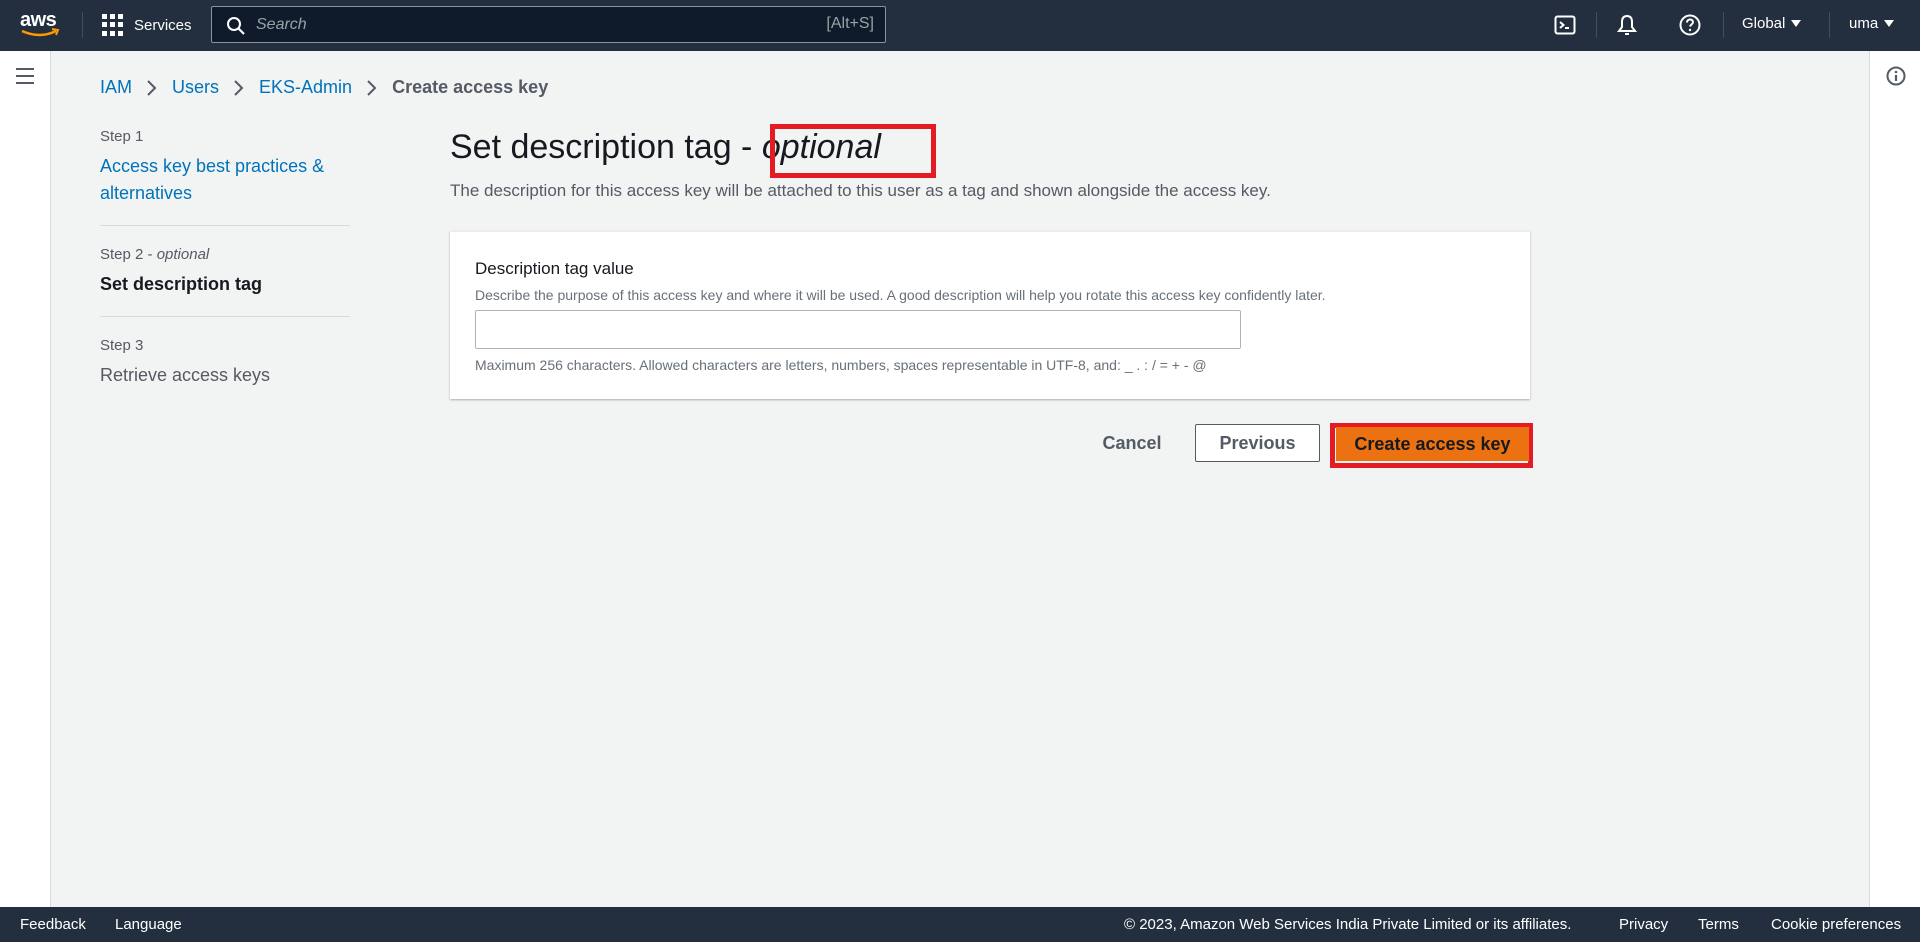 The height and width of the screenshot is (942, 1920). What do you see at coordinates (185, 375) in the screenshot?
I see `step-3-title: Retrieve access keys` at bounding box center [185, 375].